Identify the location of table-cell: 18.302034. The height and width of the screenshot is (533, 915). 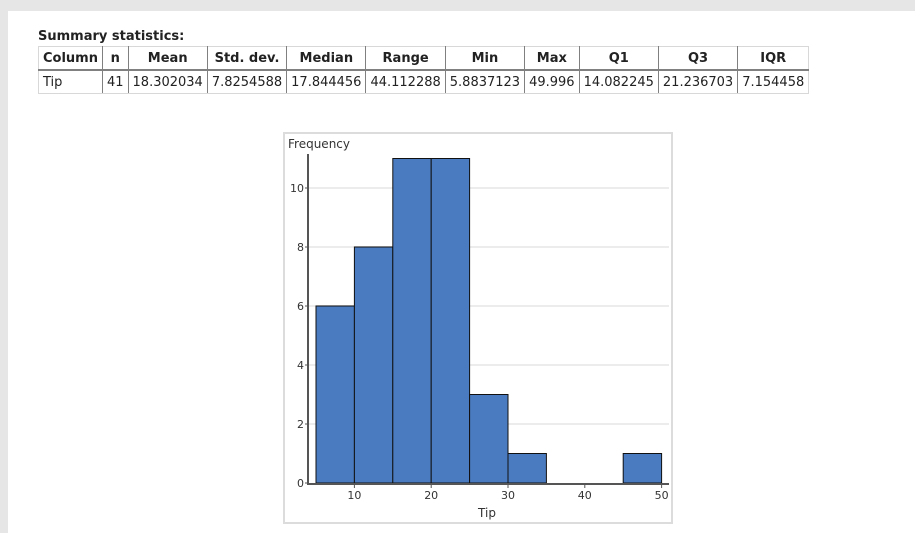
(167, 81).